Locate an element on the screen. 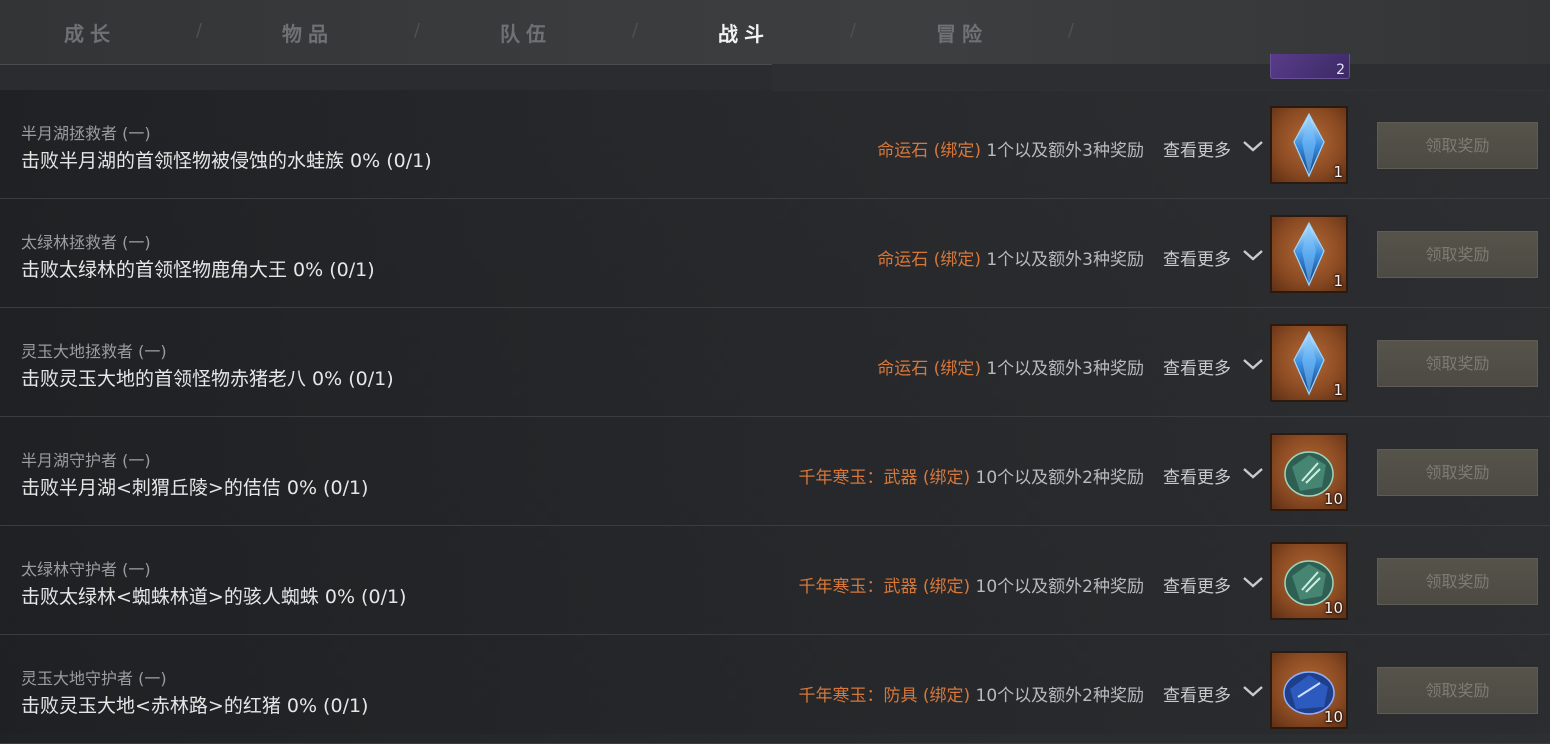 Image resolution: width=1550 pixels, height=744 pixels. quest-description: 击败灵玉大地<赤林路>的红猪 0% (0/1) is located at coordinates (195, 706).